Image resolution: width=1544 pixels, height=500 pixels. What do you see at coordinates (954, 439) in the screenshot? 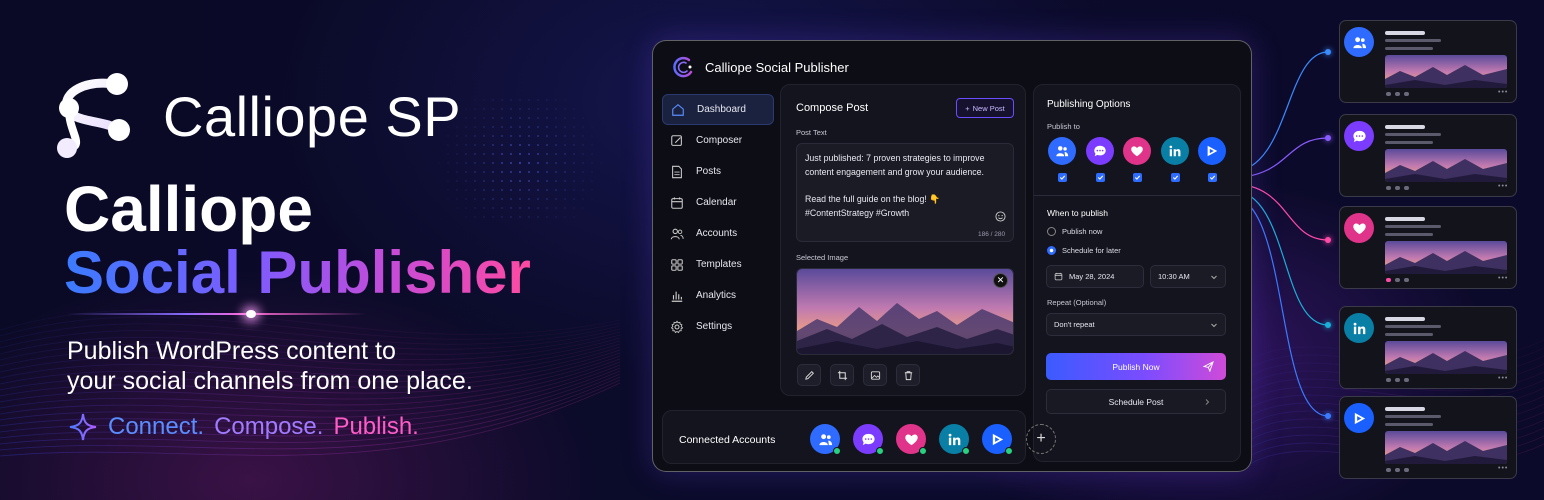
I see `connected-account-linkedin` at bounding box center [954, 439].